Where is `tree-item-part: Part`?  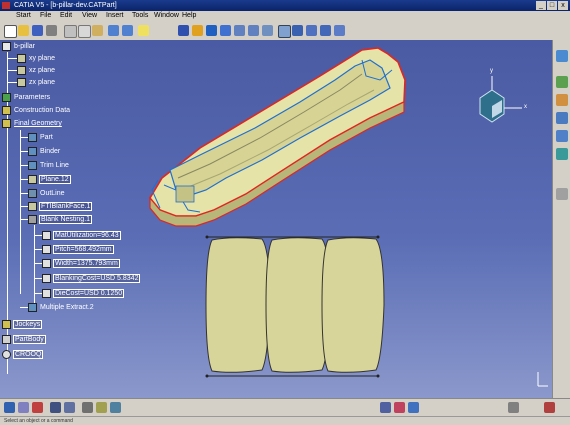 tree-item-part: Part is located at coordinates (41, 137).